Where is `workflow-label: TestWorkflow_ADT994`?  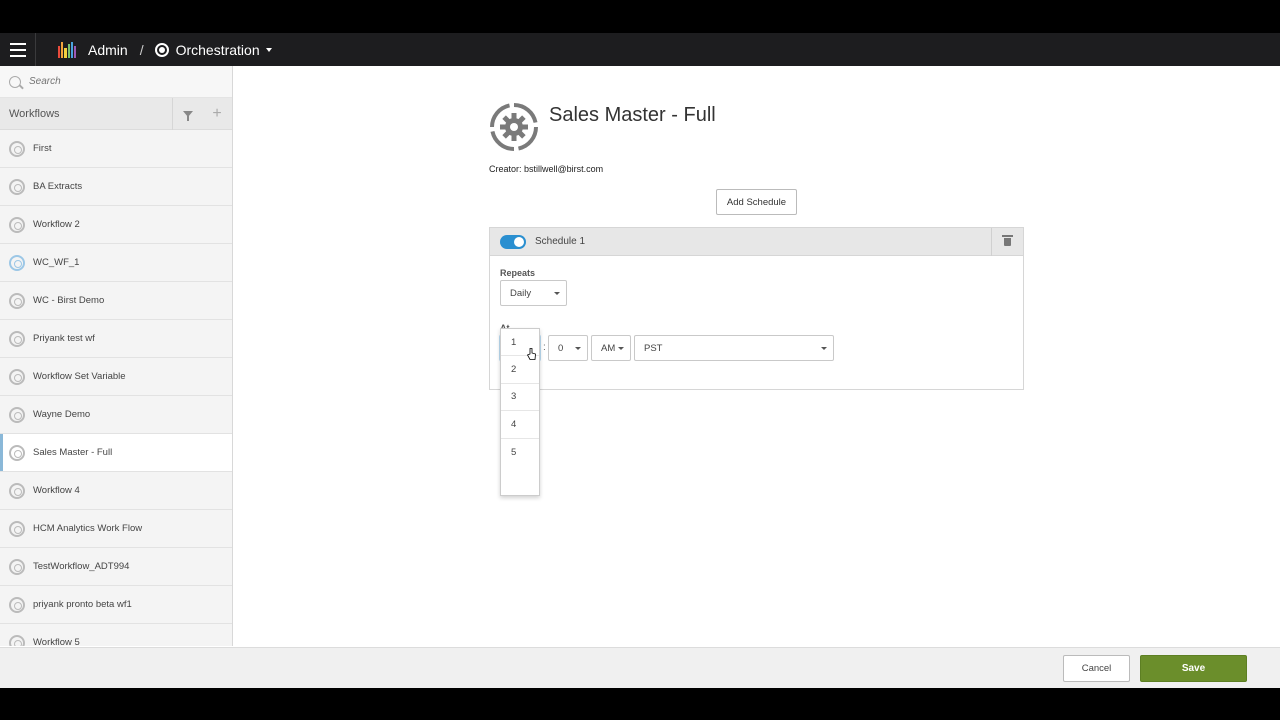
workflow-label: TestWorkflow_ADT994 is located at coordinates (81, 566).